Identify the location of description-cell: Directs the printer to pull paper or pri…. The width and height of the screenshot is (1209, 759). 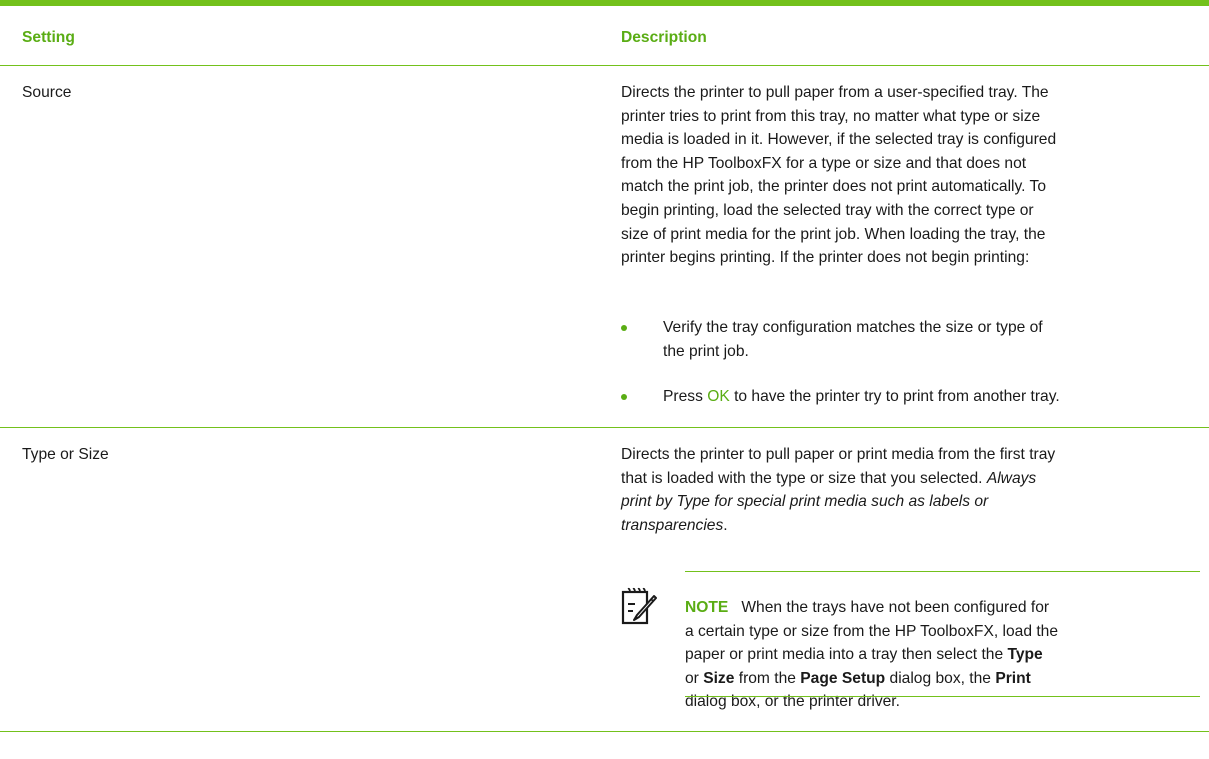
(910, 490).